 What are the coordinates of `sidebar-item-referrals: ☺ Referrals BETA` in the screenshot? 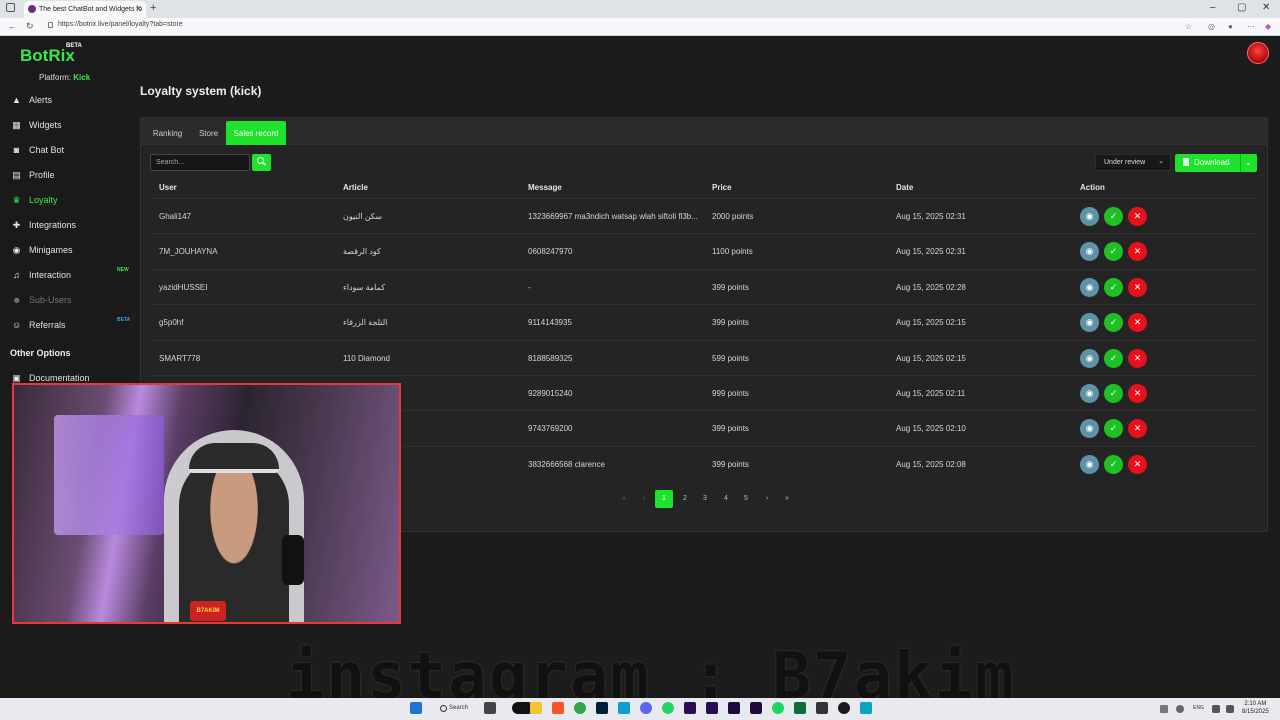 It's located at (71, 326).